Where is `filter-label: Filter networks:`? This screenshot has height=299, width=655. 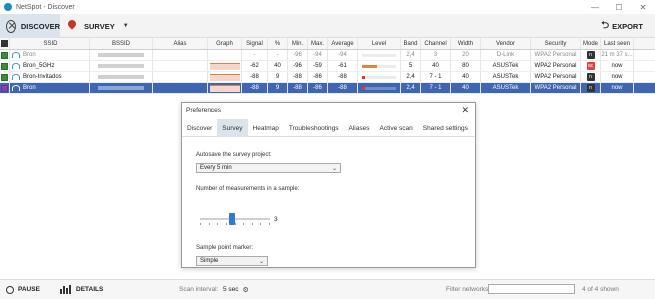 filter-label: Filter networks: is located at coordinates (468, 289).